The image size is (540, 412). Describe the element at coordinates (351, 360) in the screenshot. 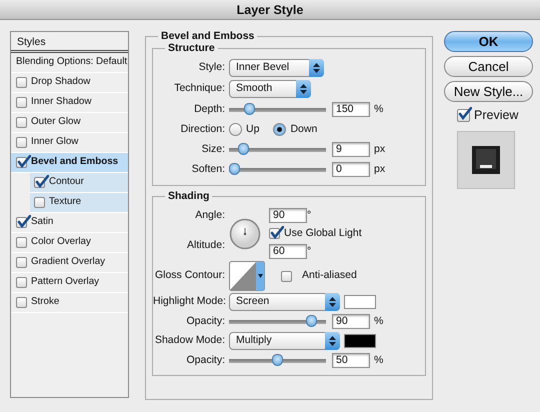

I see `value-field: 50` at that location.